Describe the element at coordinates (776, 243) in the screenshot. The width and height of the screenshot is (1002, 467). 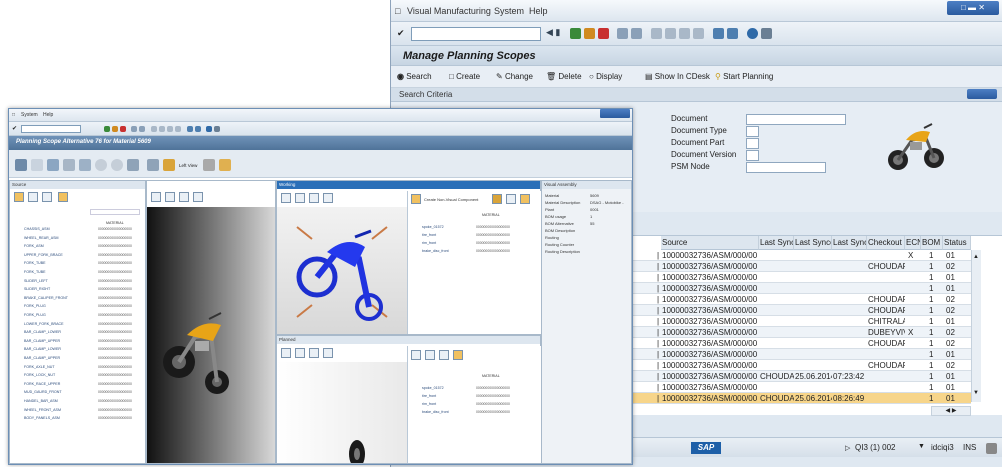
I see `col-last-sync-1: Last Synce` at that location.